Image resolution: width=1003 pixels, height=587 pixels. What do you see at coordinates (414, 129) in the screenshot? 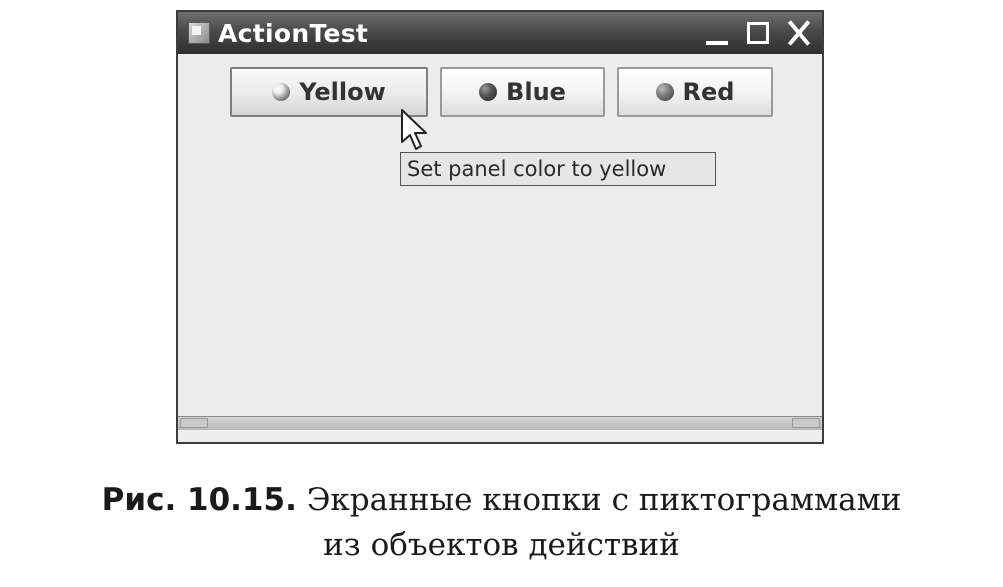
I see `mouse-cursor-icon` at bounding box center [414, 129].